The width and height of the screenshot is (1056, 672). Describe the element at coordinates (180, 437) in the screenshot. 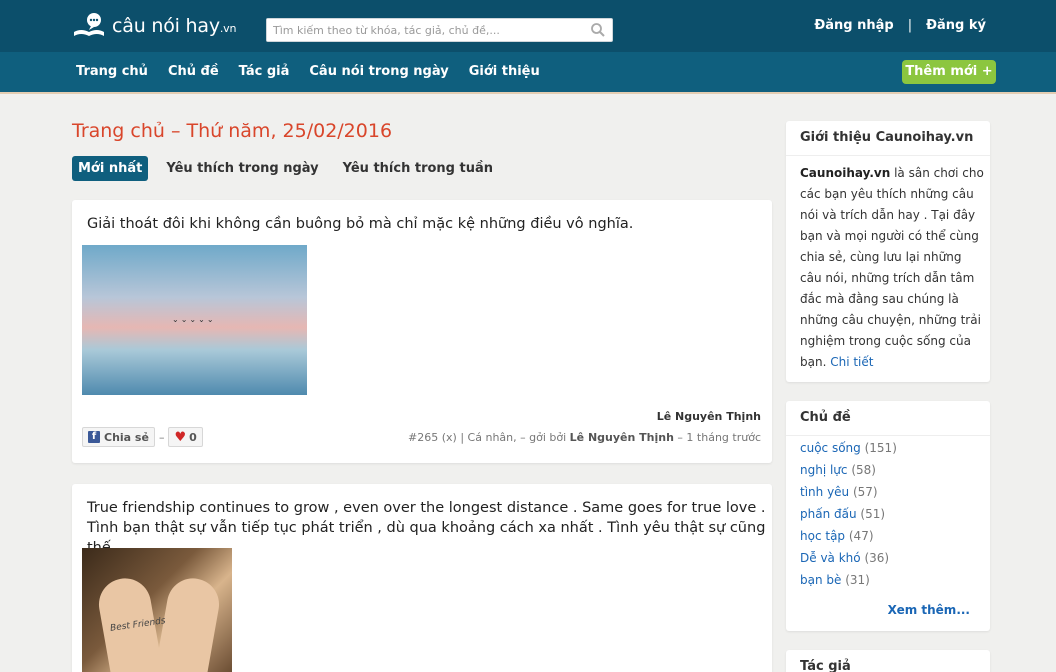

I see `heart-icon: ♥` at that location.